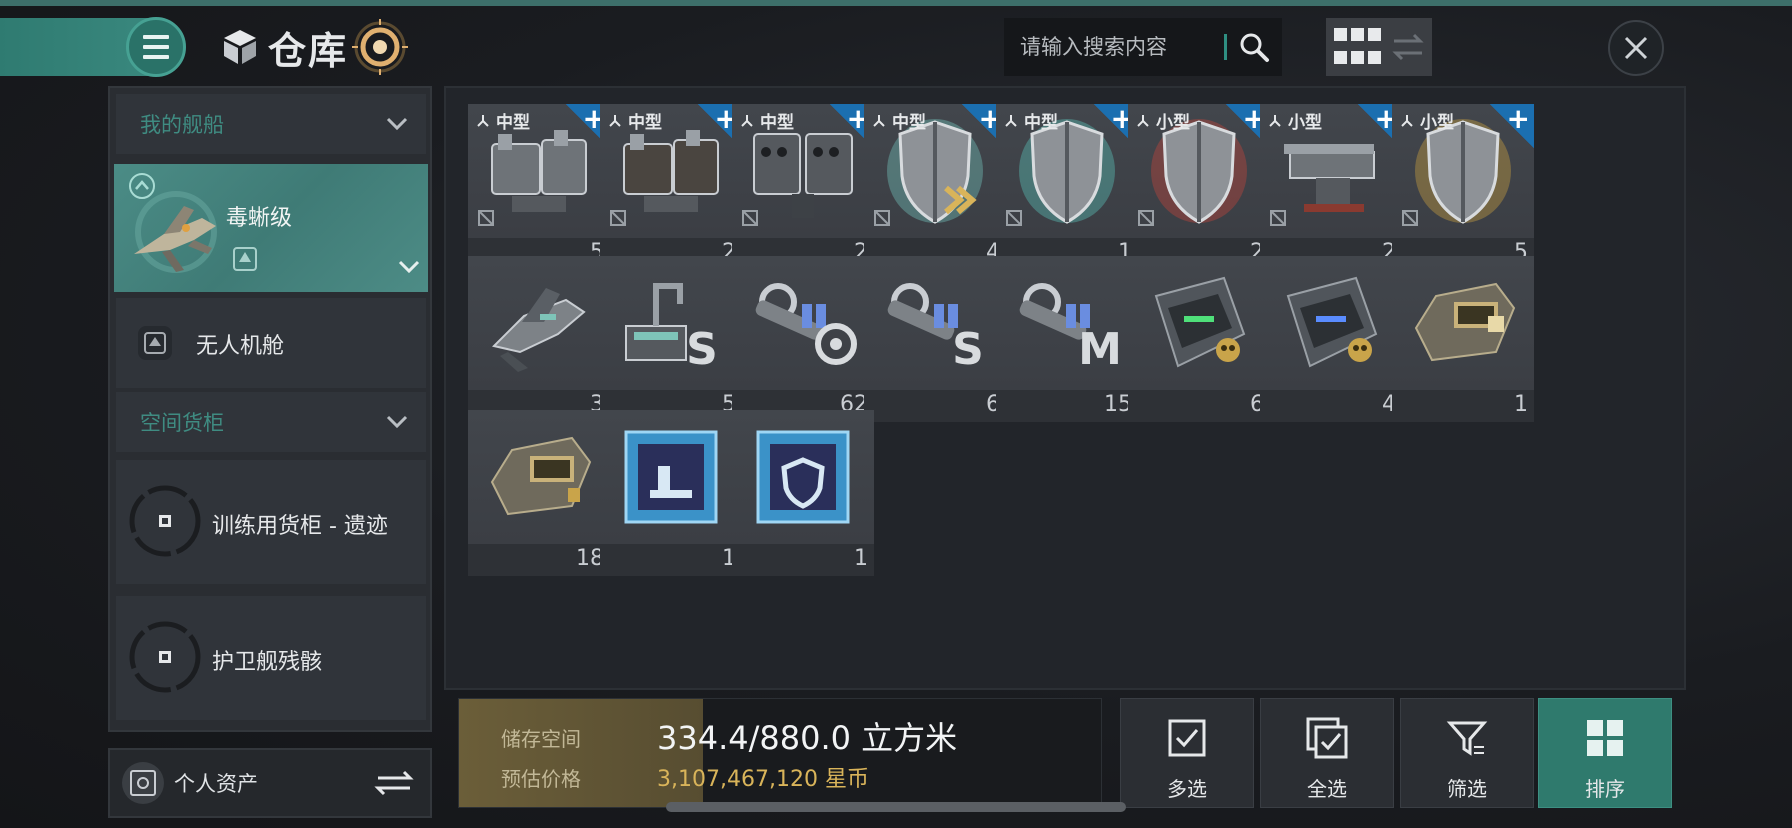  I want to click on horizontal-scrollbar, so click(896, 807).